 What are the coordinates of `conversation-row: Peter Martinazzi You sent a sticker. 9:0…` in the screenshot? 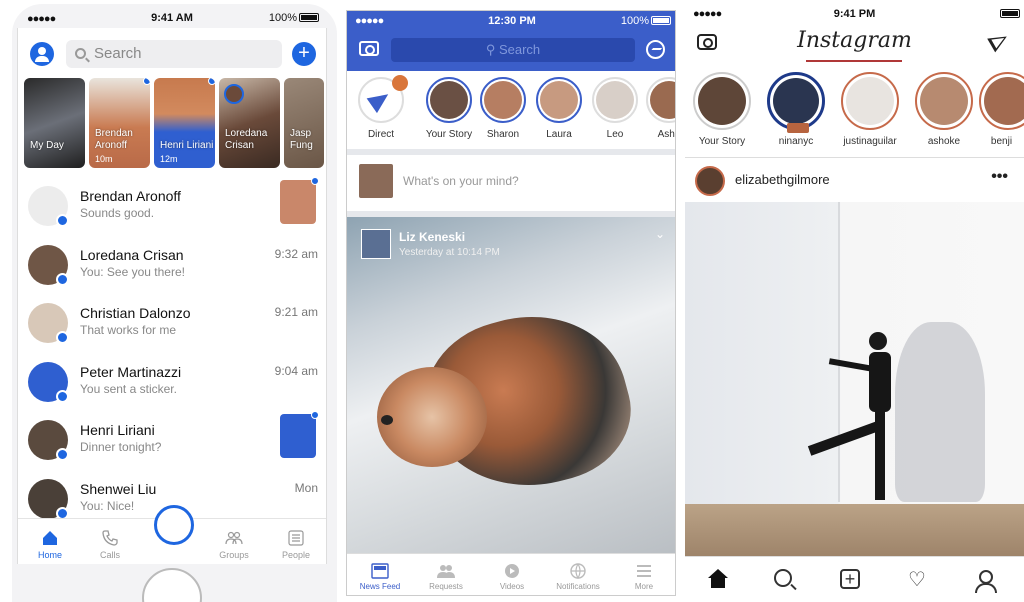 It's located at (172, 383).